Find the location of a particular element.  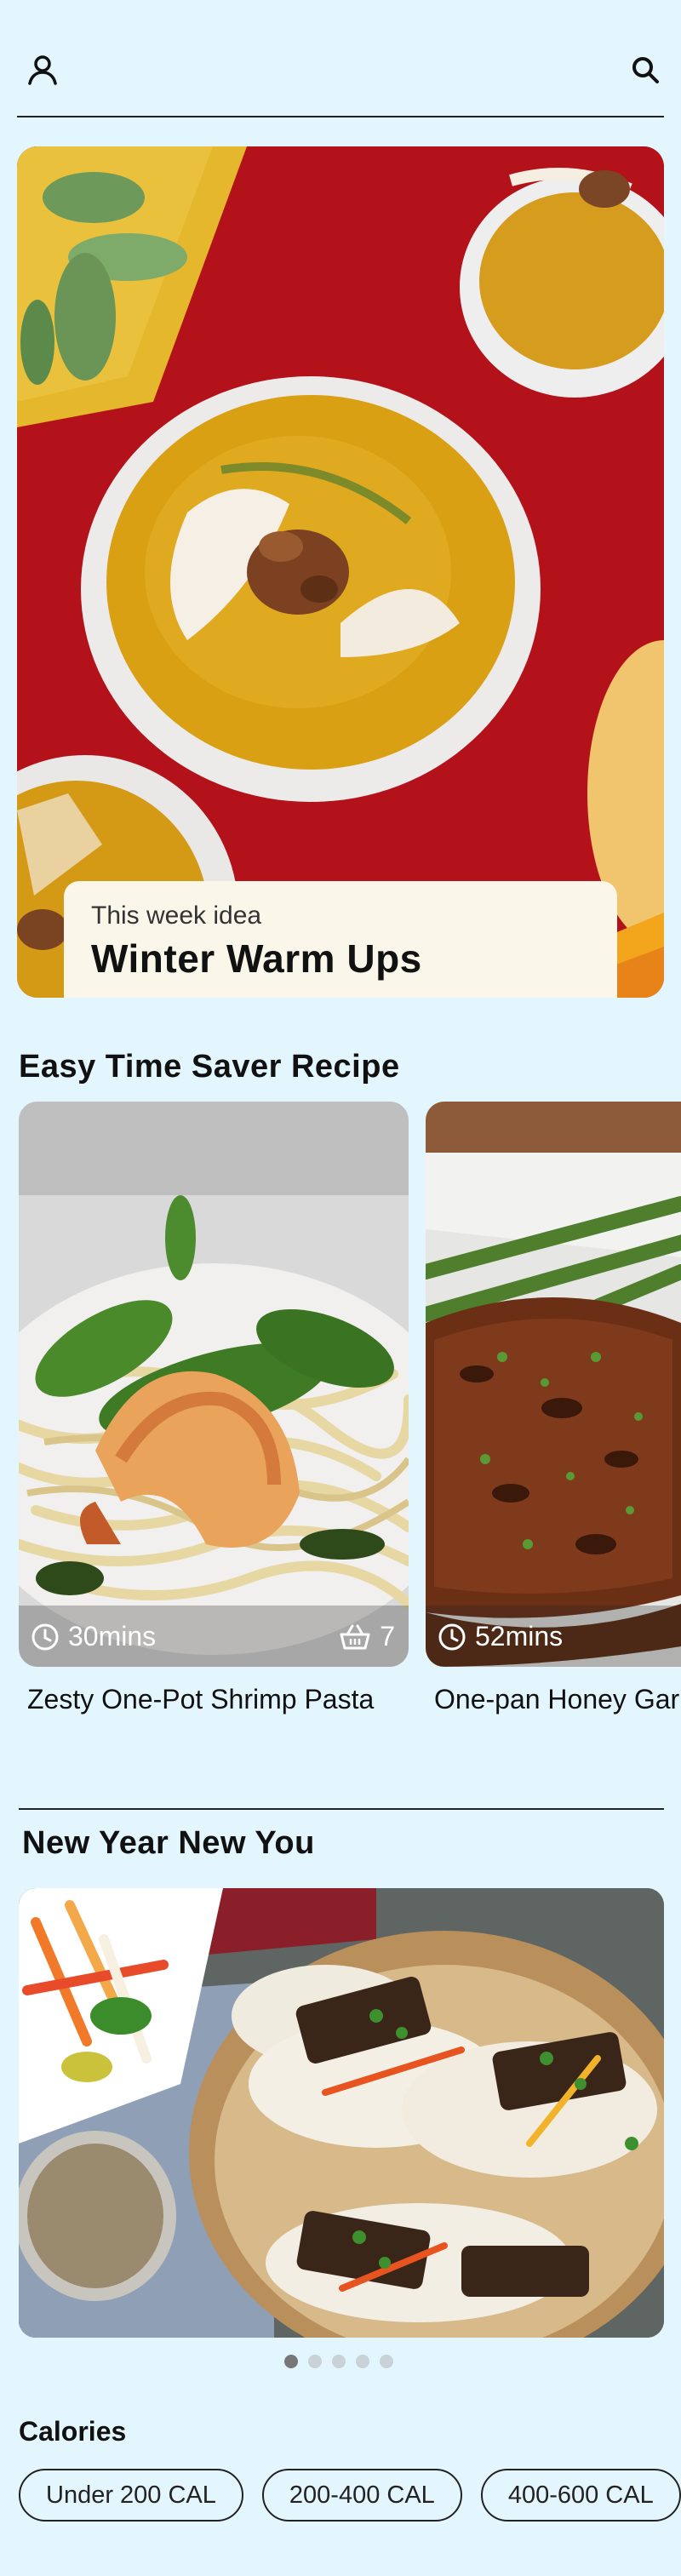

recipe-meta-bar: 30mins 7 is located at coordinates (214, 1637).